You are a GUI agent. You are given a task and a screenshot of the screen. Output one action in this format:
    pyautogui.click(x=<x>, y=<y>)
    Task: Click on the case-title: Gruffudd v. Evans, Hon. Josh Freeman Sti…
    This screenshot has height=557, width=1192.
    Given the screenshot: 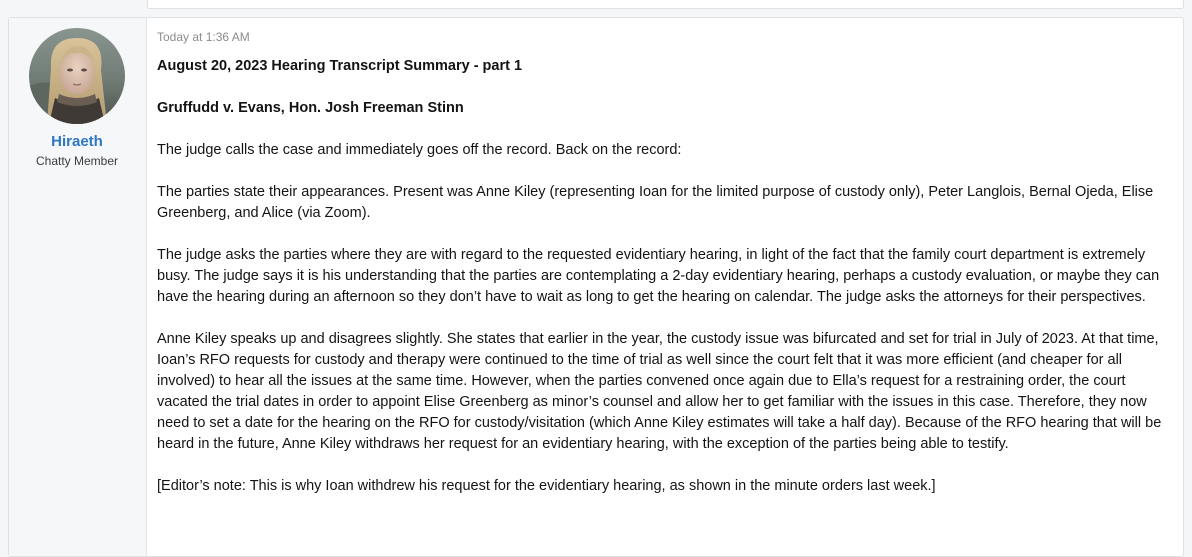 What is the action you would take?
    pyautogui.click(x=310, y=108)
    